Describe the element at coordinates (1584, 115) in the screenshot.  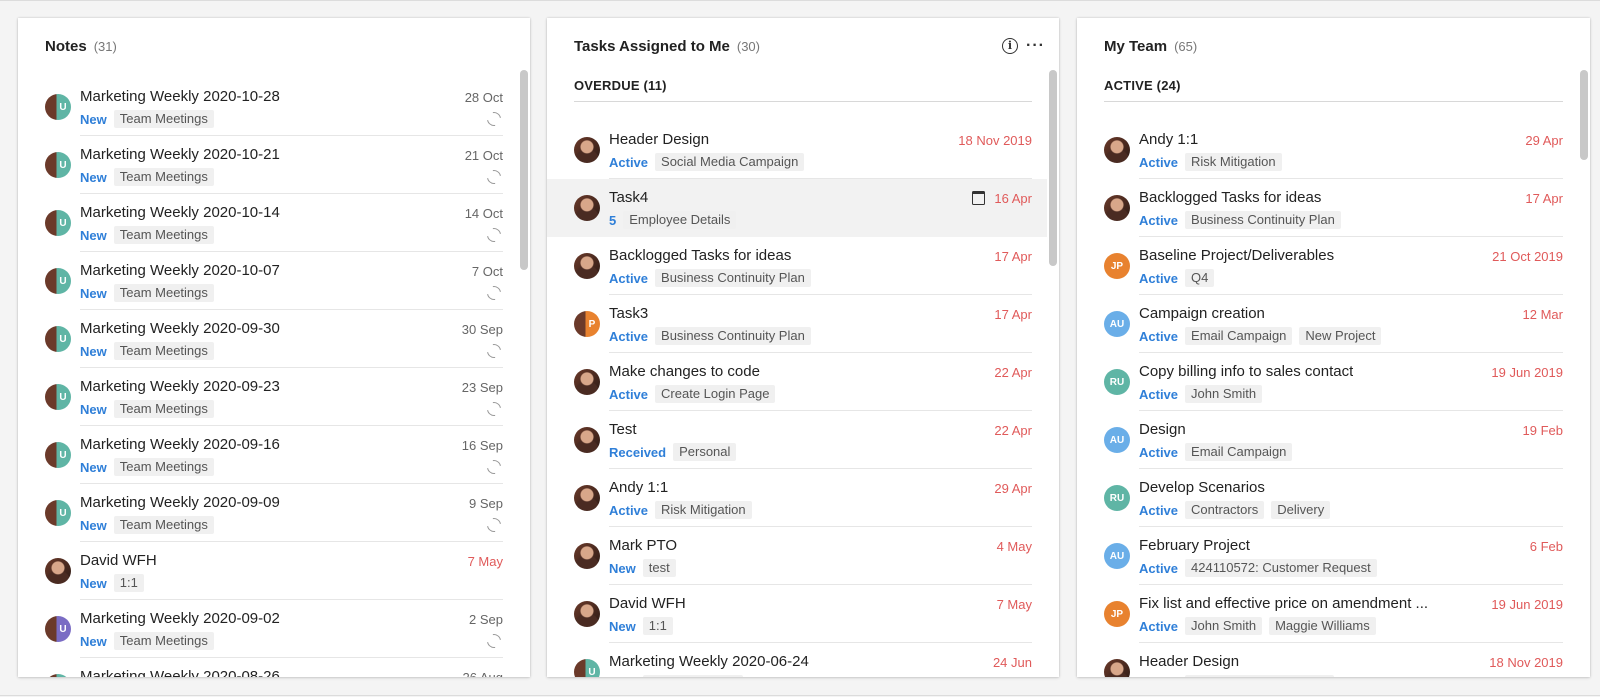
I see `team-scrollbar` at that location.